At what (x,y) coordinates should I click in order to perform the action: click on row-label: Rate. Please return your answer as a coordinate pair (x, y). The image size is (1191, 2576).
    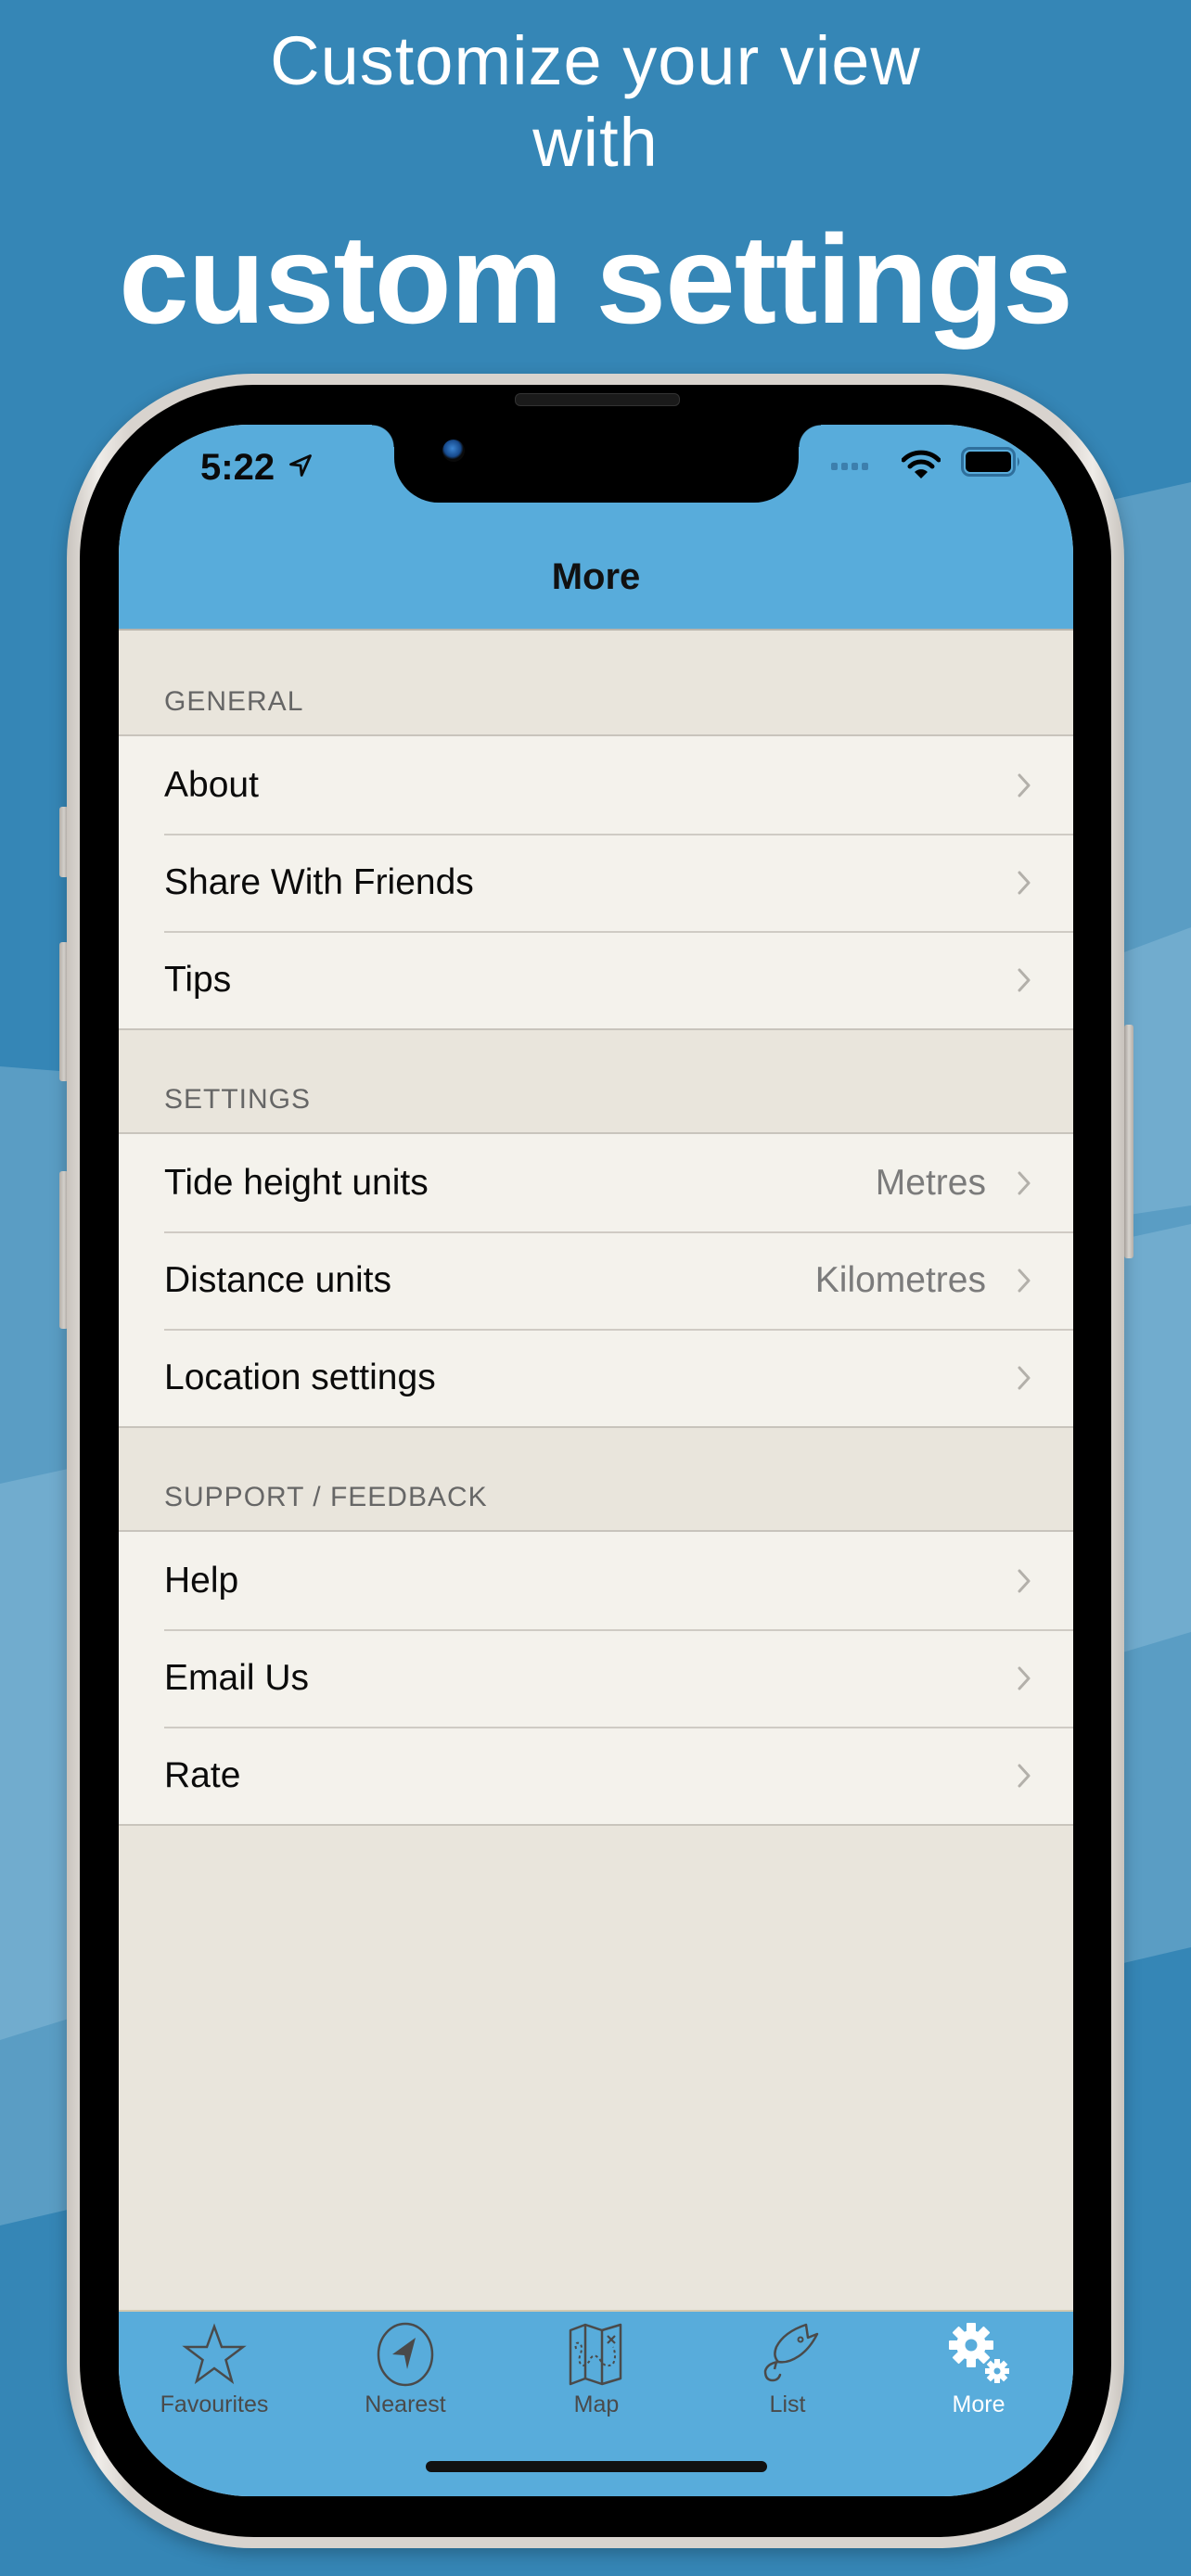
    Looking at the image, I should click on (202, 1774).